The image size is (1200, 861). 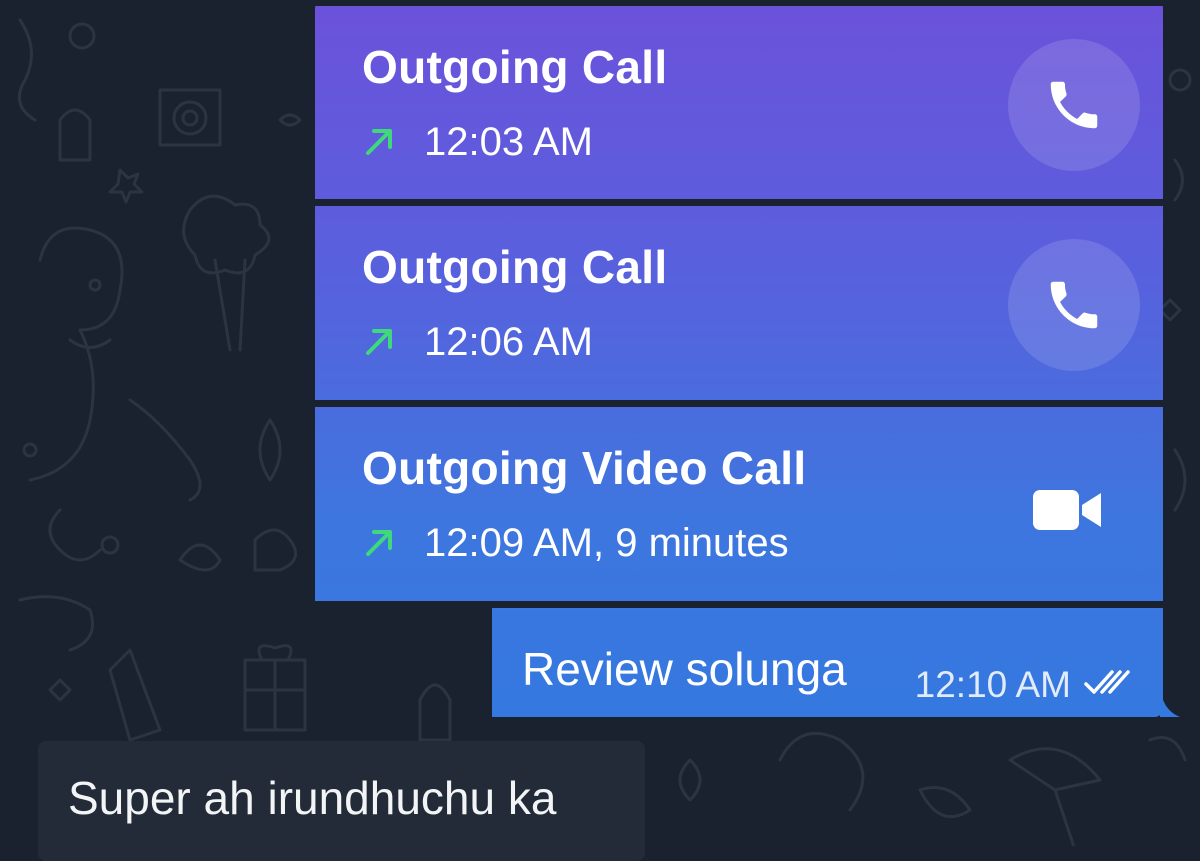 What do you see at coordinates (509, 342) in the screenshot?
I see `call-time: 12:06 AM` at bounding box center [509, 342].